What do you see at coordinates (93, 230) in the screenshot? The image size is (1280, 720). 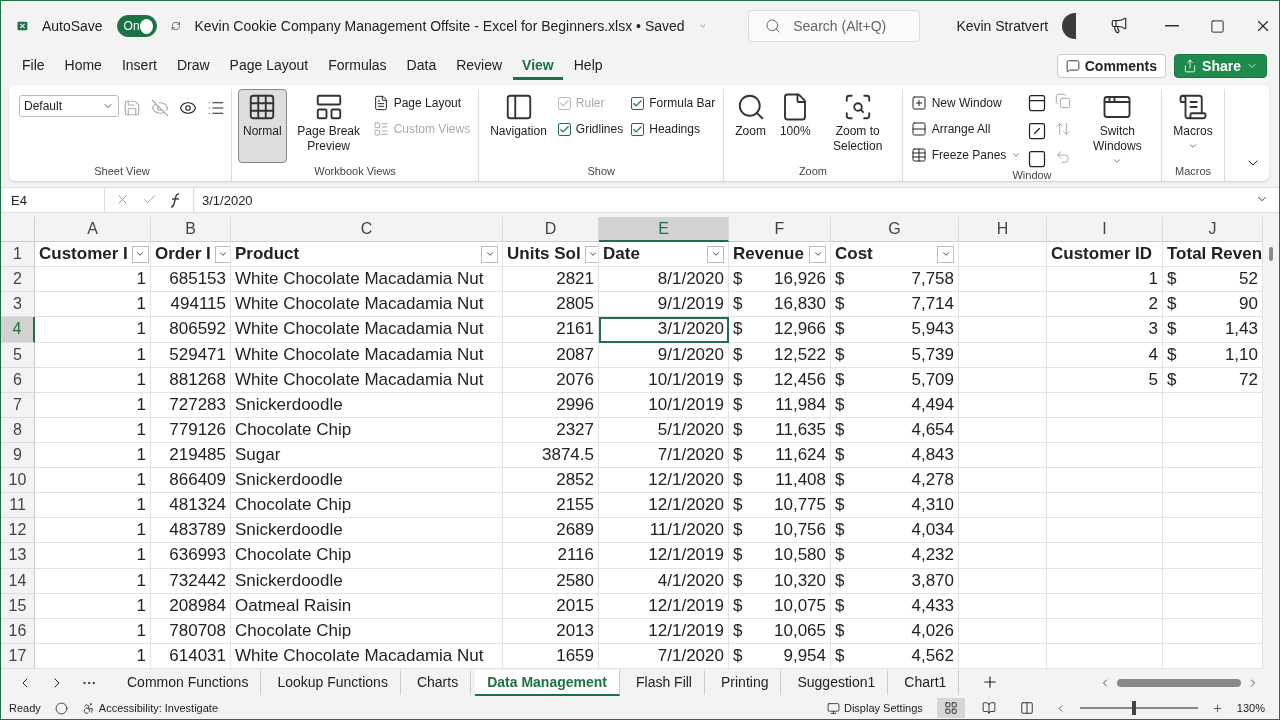 I see `column-header: A` at bounding box center [93, 230].